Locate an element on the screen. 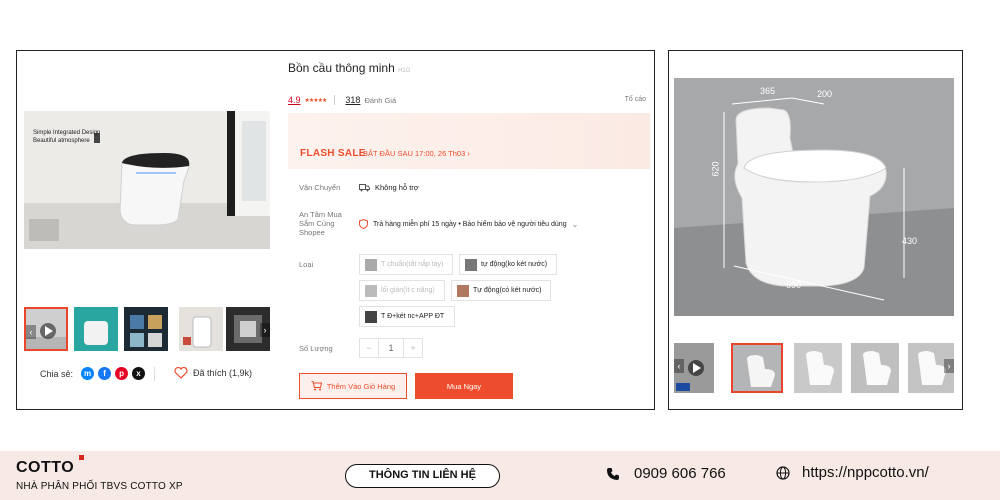 The image size is (1000, 500). variant-option-3: lối giản(ít c năng) is located at coordinates (402, 290).